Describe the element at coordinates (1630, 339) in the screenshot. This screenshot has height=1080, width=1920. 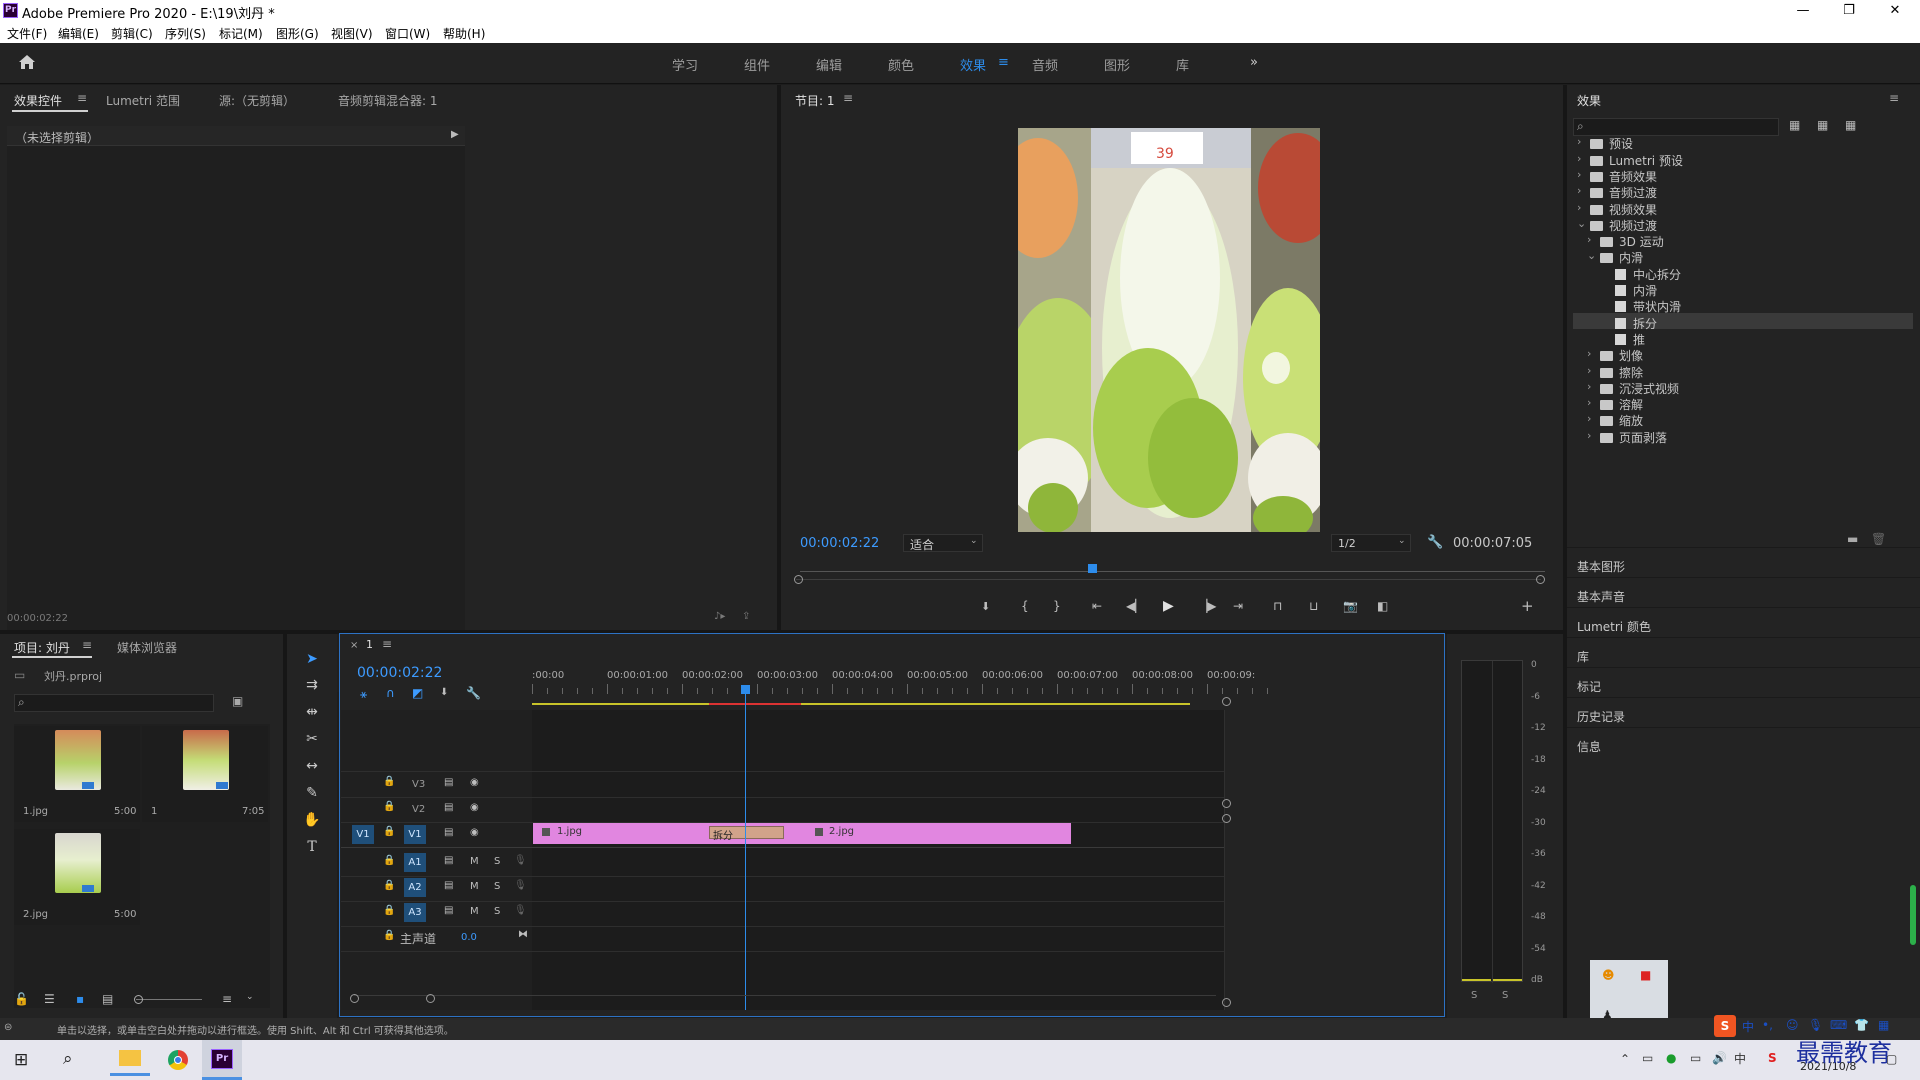
I see `effect-item: 推` at that location.